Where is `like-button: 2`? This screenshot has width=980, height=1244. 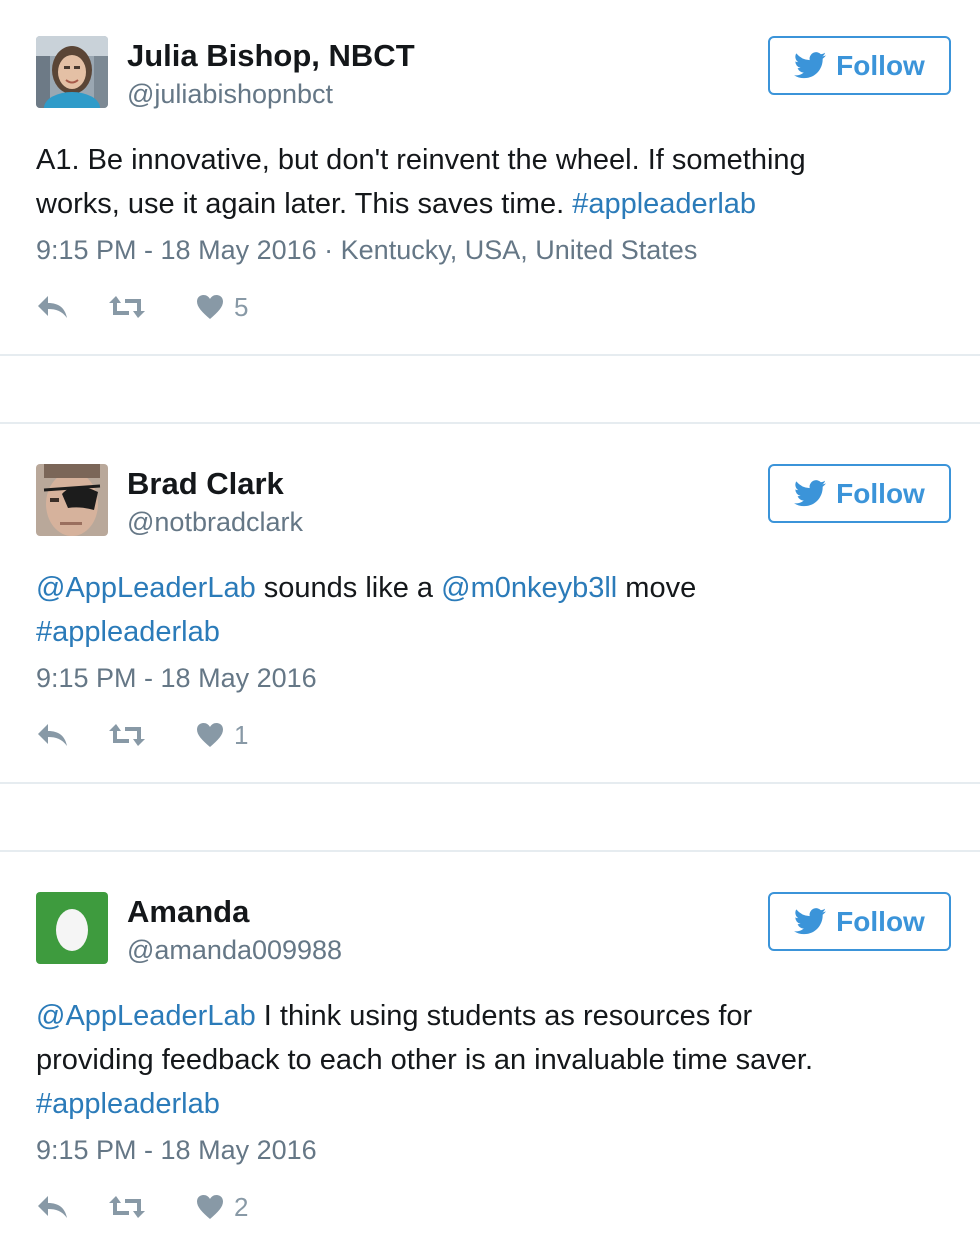 like-button: 2 is located at coordinates (222, 1207).